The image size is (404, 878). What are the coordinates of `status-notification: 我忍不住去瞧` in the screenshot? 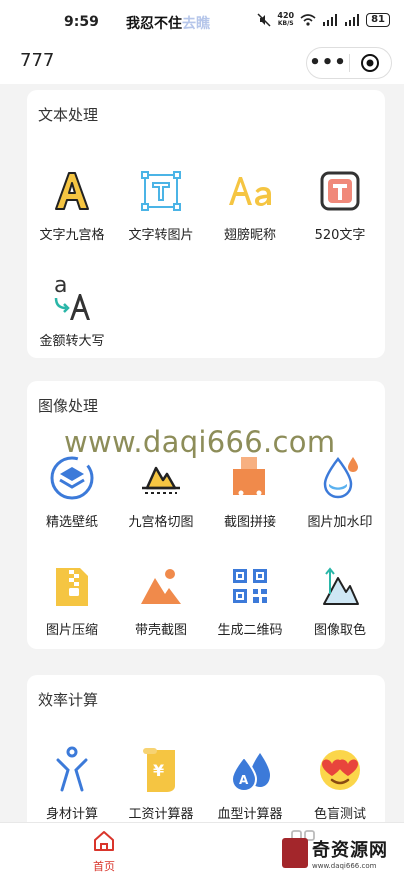 It's located at (168, 23).